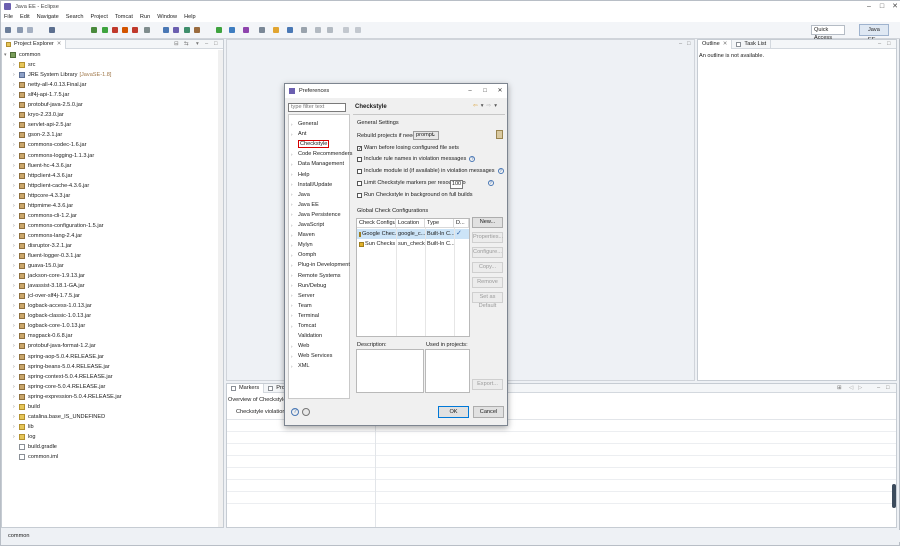 The height and width of the screenshot is (546, 900). I want to click on save-icon, so click(20, 30).